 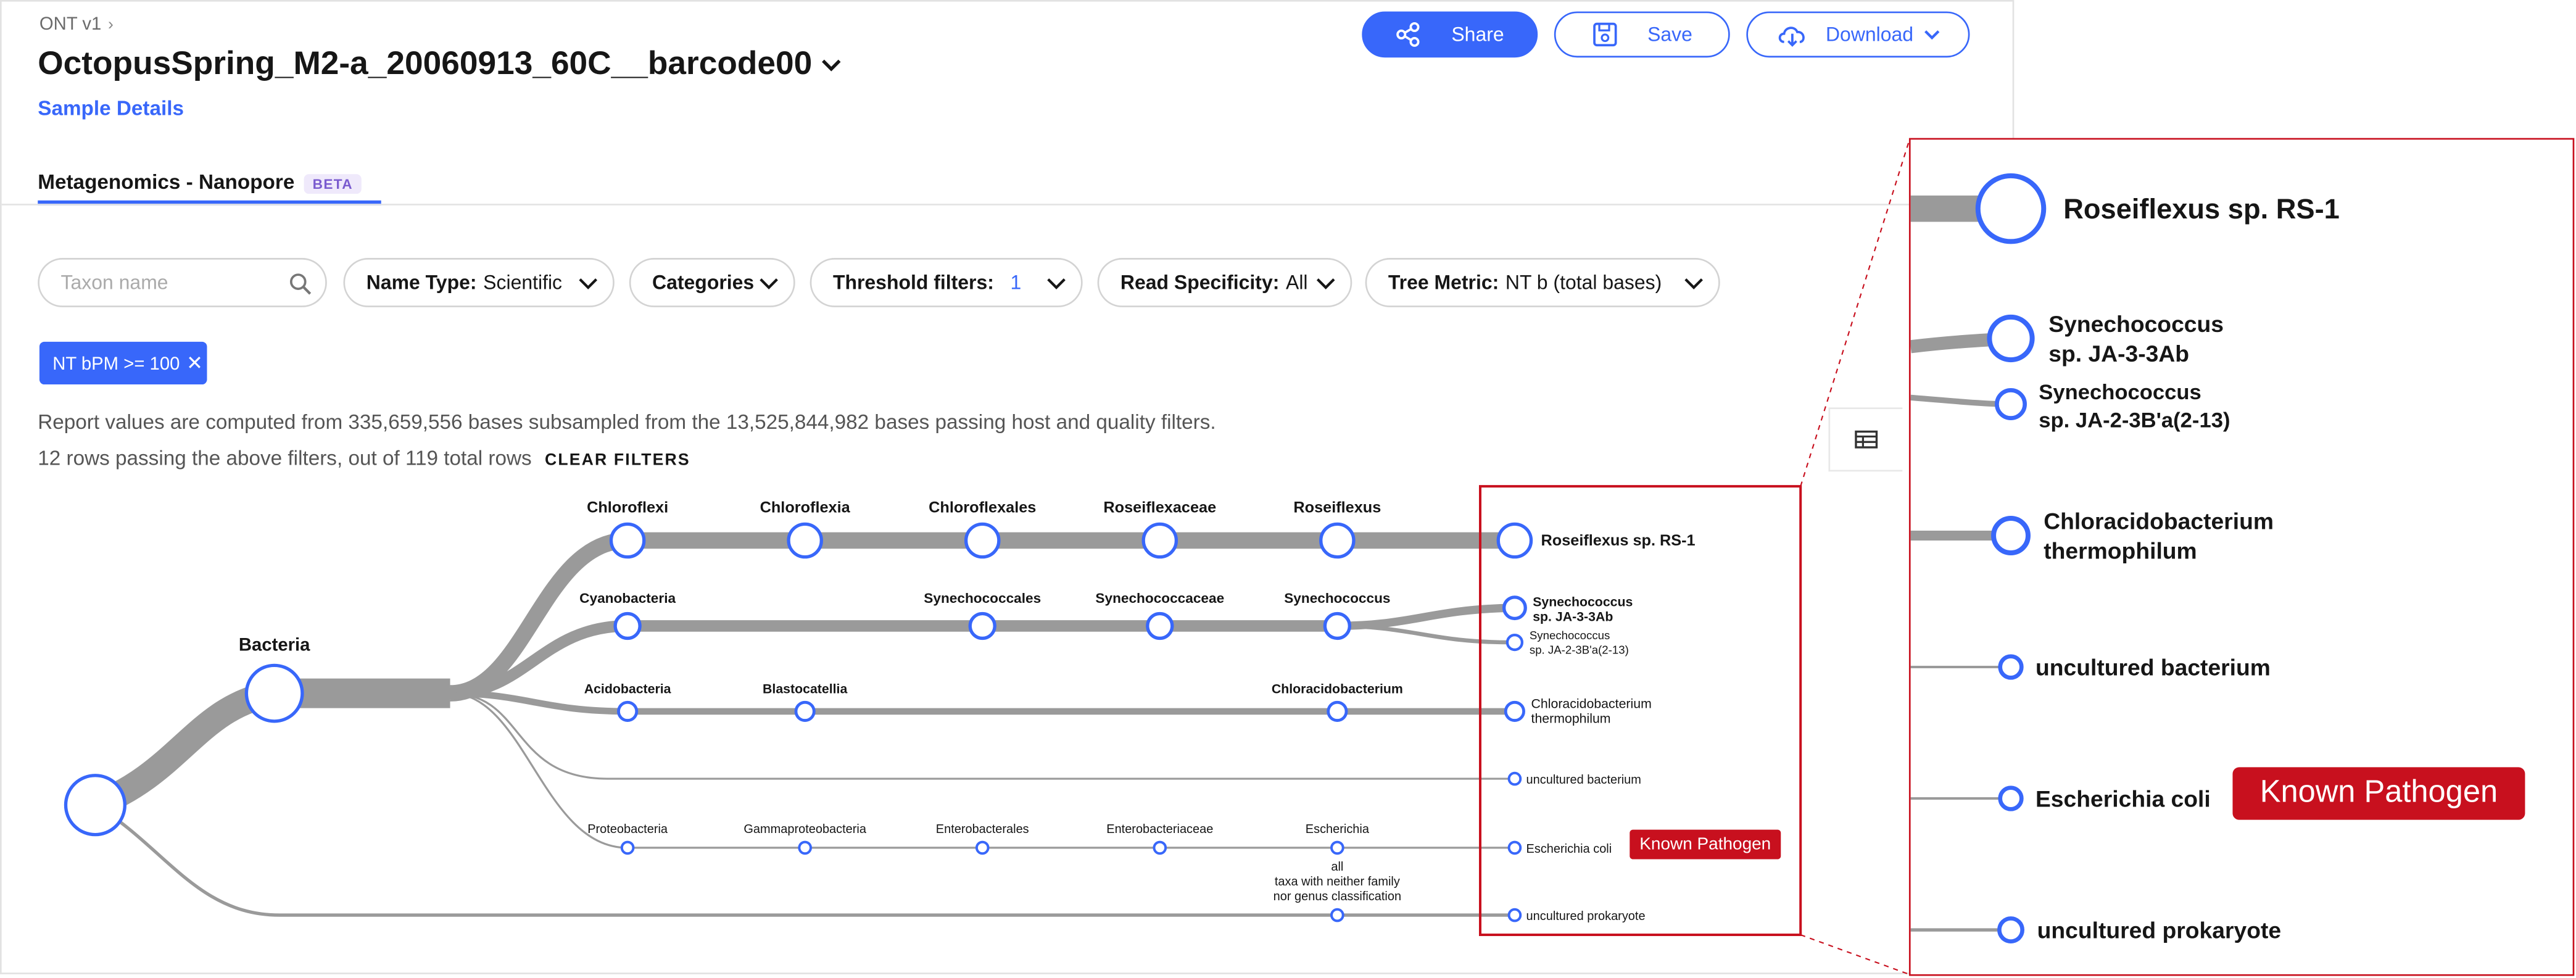 I want to click on species-chlor-line2: thermophilum, so click(x=1571, y=718).